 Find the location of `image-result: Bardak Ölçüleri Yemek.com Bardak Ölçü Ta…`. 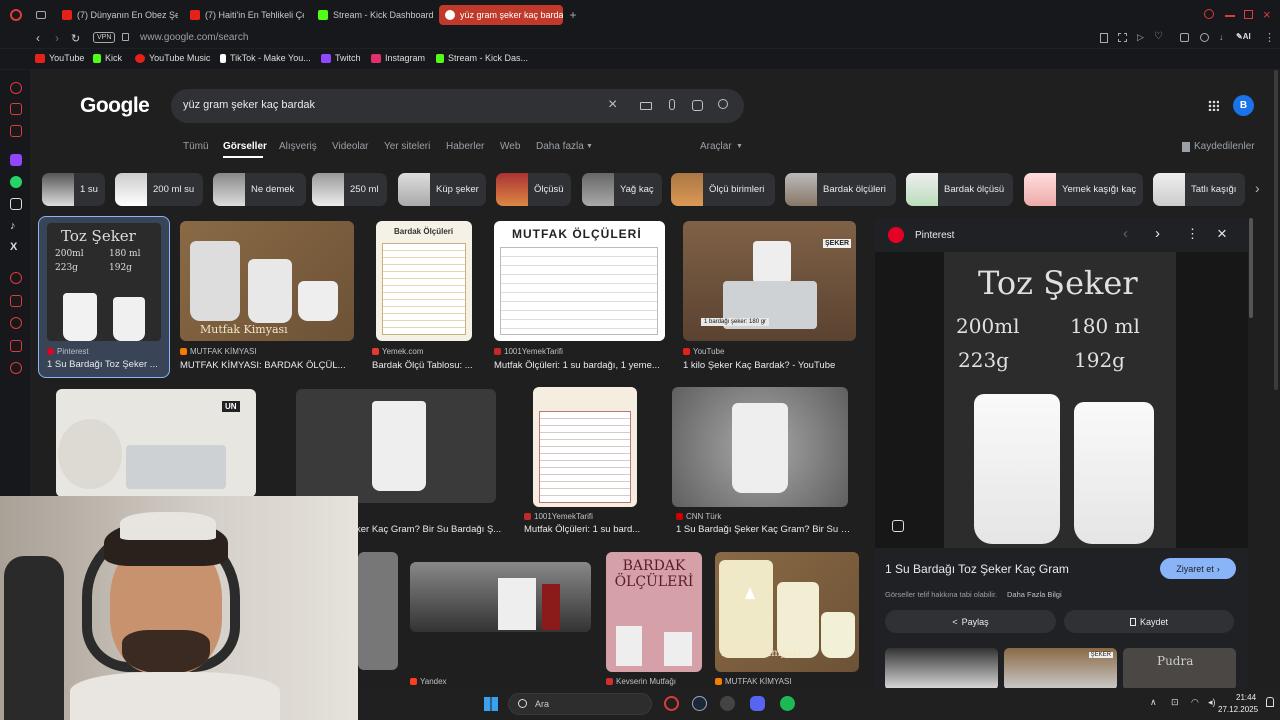

image-result: Bardak Ölçüleri Yemek.com Bardak Ölçü Ta… is located at coordinates (438, 298).